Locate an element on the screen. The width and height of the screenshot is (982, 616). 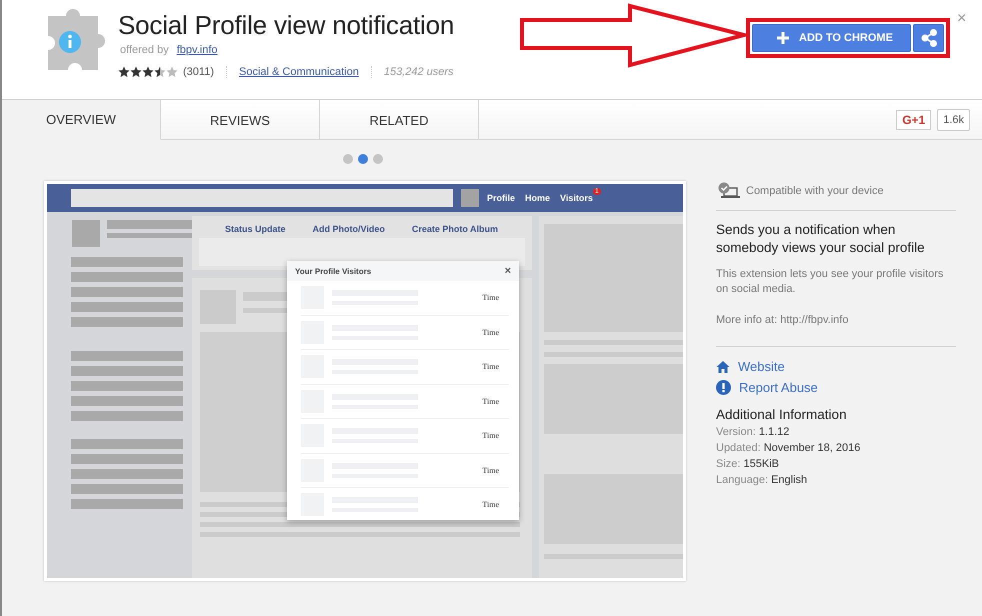
home-icon is located at coordinates (723, 367).